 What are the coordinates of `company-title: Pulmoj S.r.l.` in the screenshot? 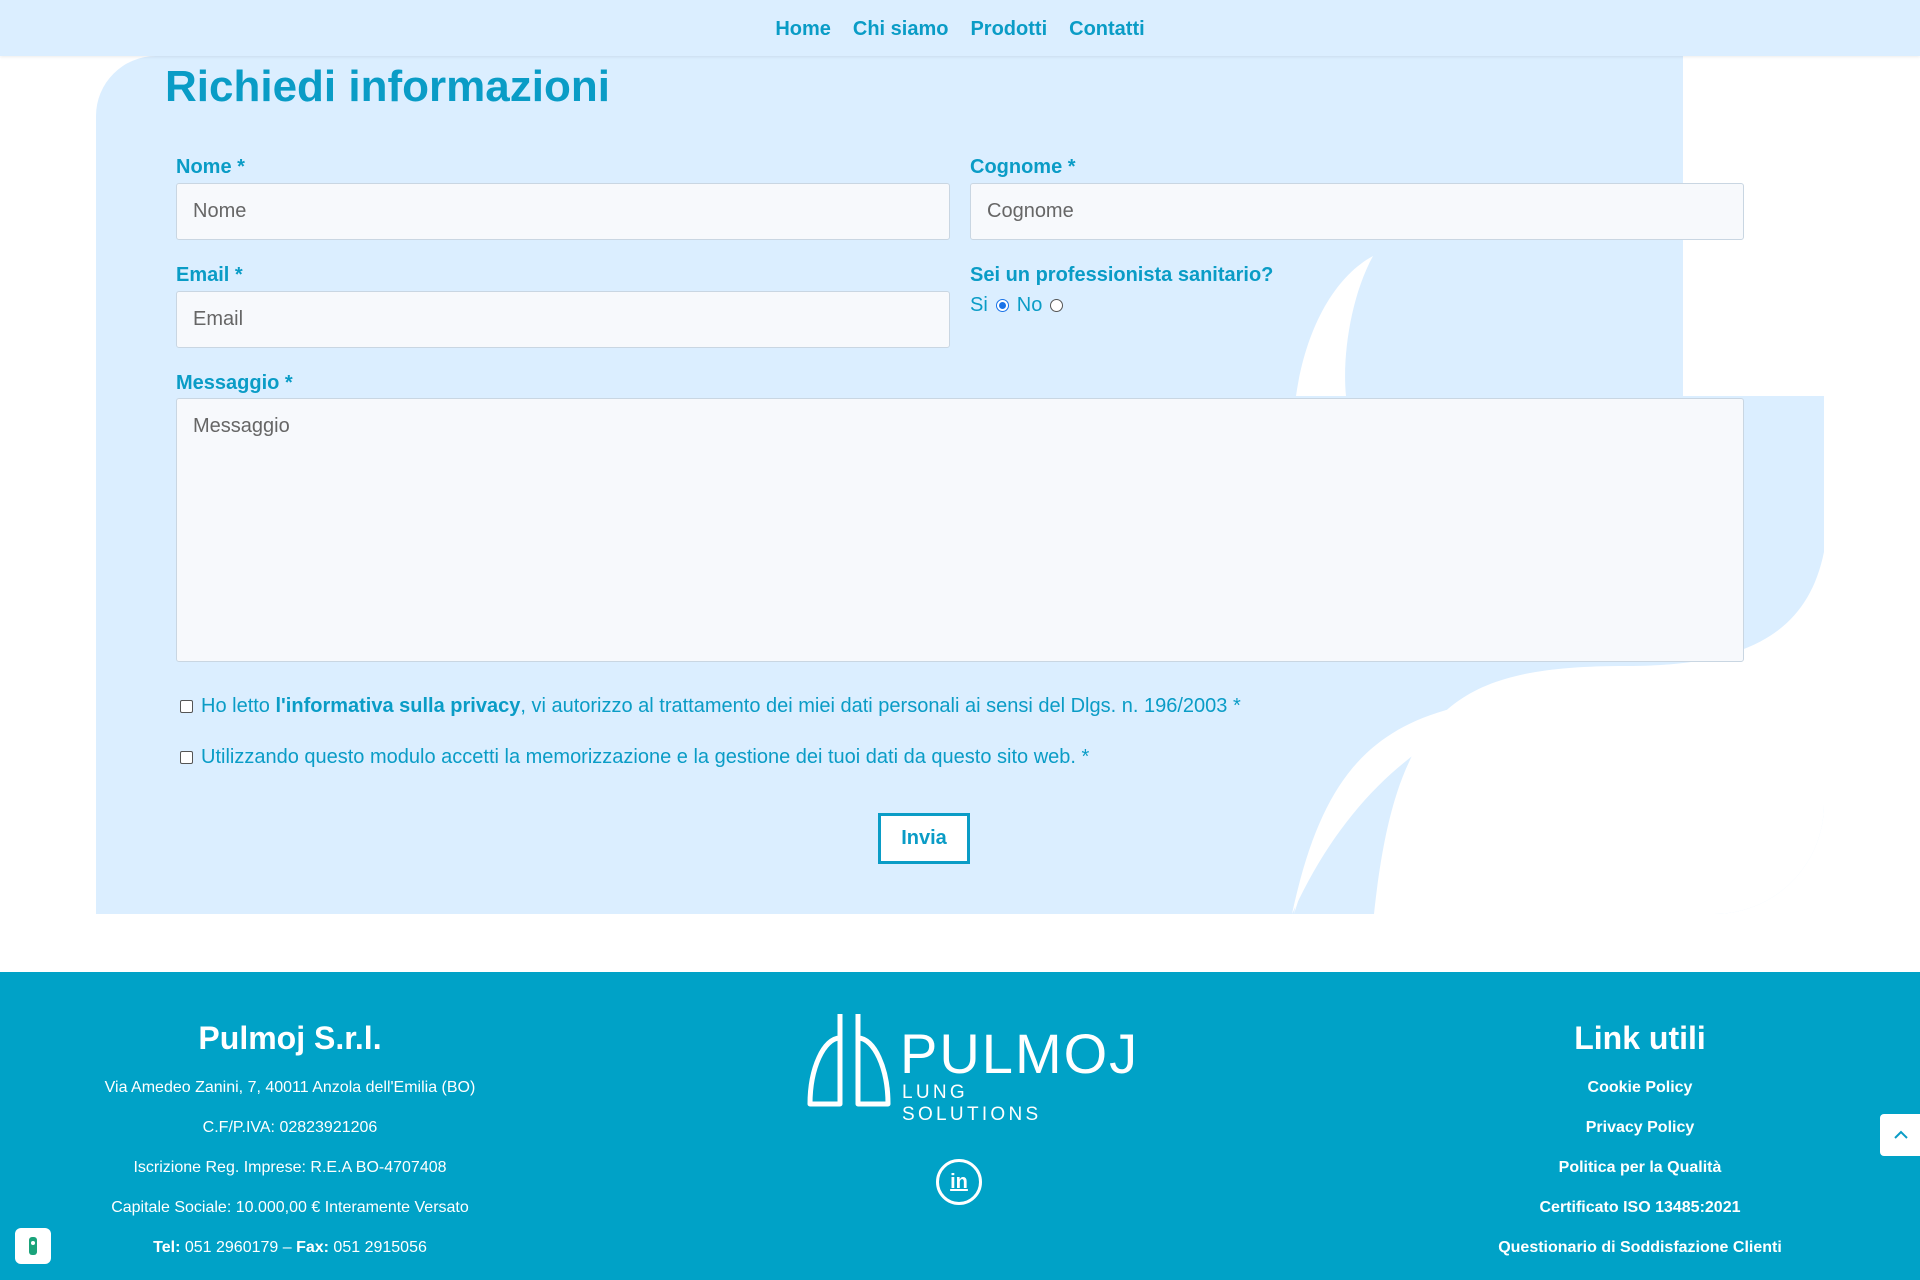 It's located at (290, 1038).